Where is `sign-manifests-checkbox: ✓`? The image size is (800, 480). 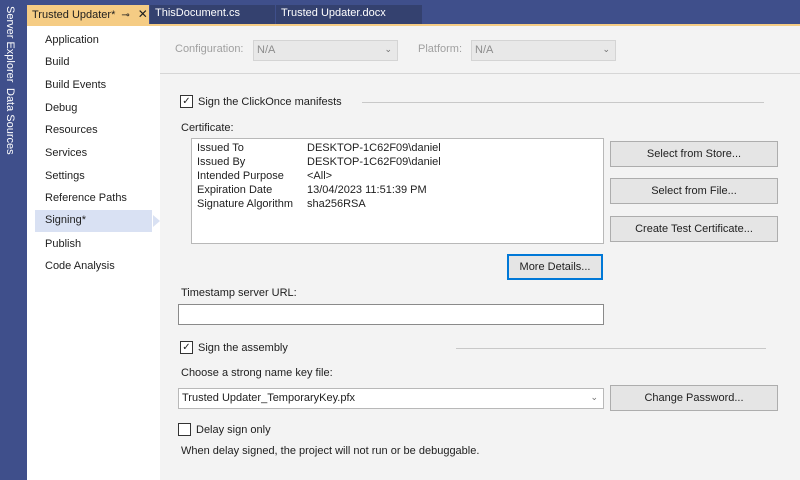 sign-manifests-checkbox: ✓ is located at coordinates (186, 101).